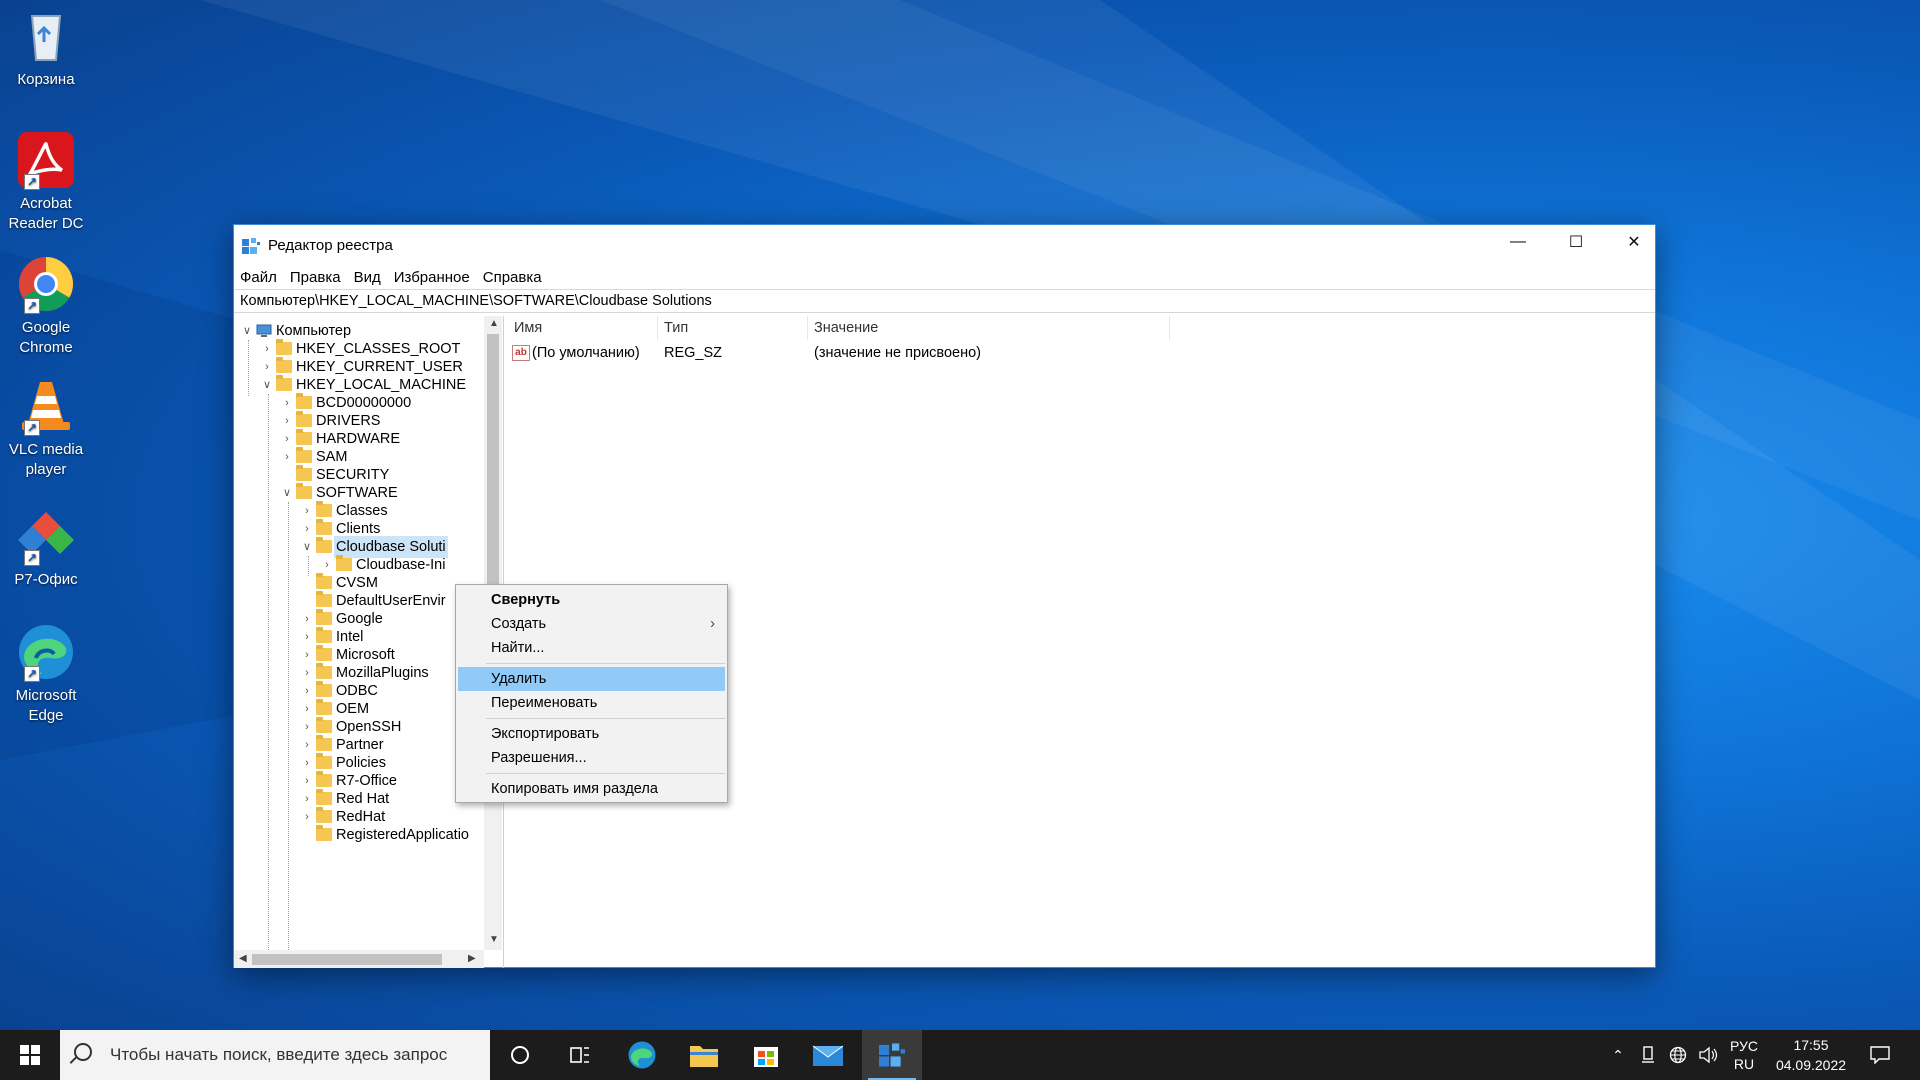  What do you see at coordinates (46, 674) in the screenshot?
I see `microsoft-edge-shortcut: ↗ Microsoft Edge` at bounding box center [46, 674].